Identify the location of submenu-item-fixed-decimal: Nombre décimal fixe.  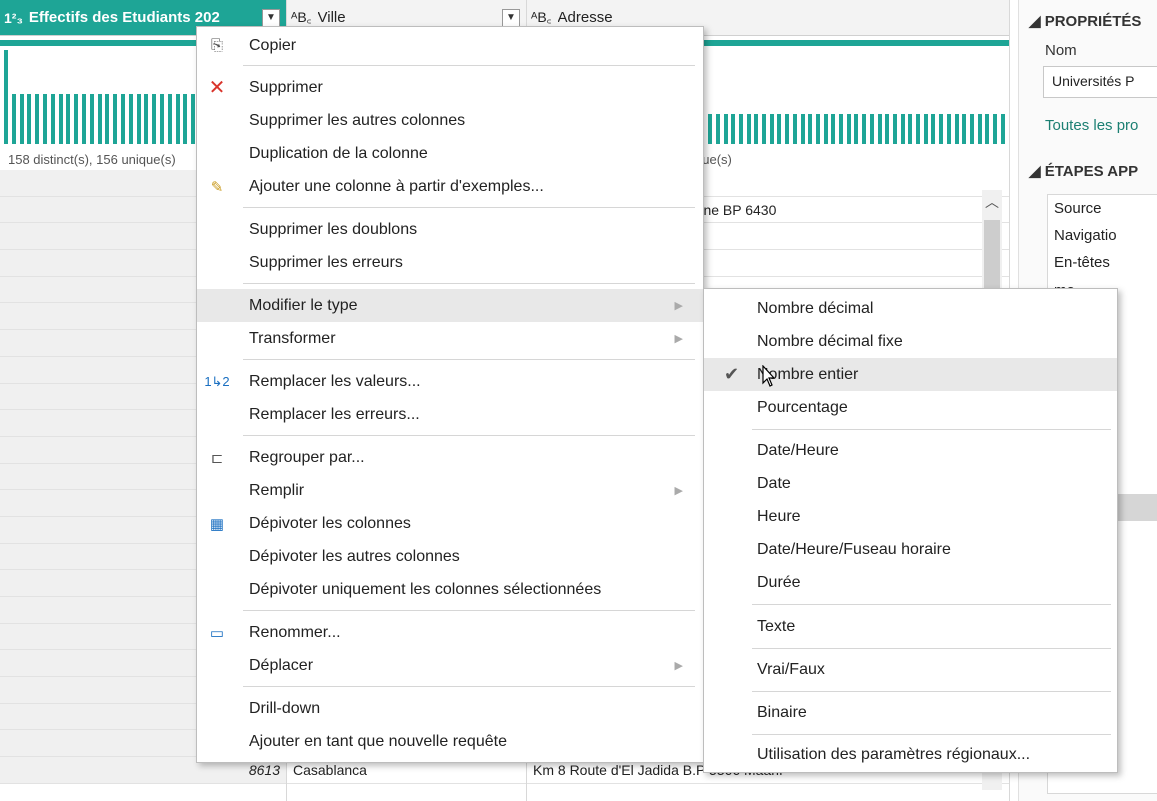
(910, 341).